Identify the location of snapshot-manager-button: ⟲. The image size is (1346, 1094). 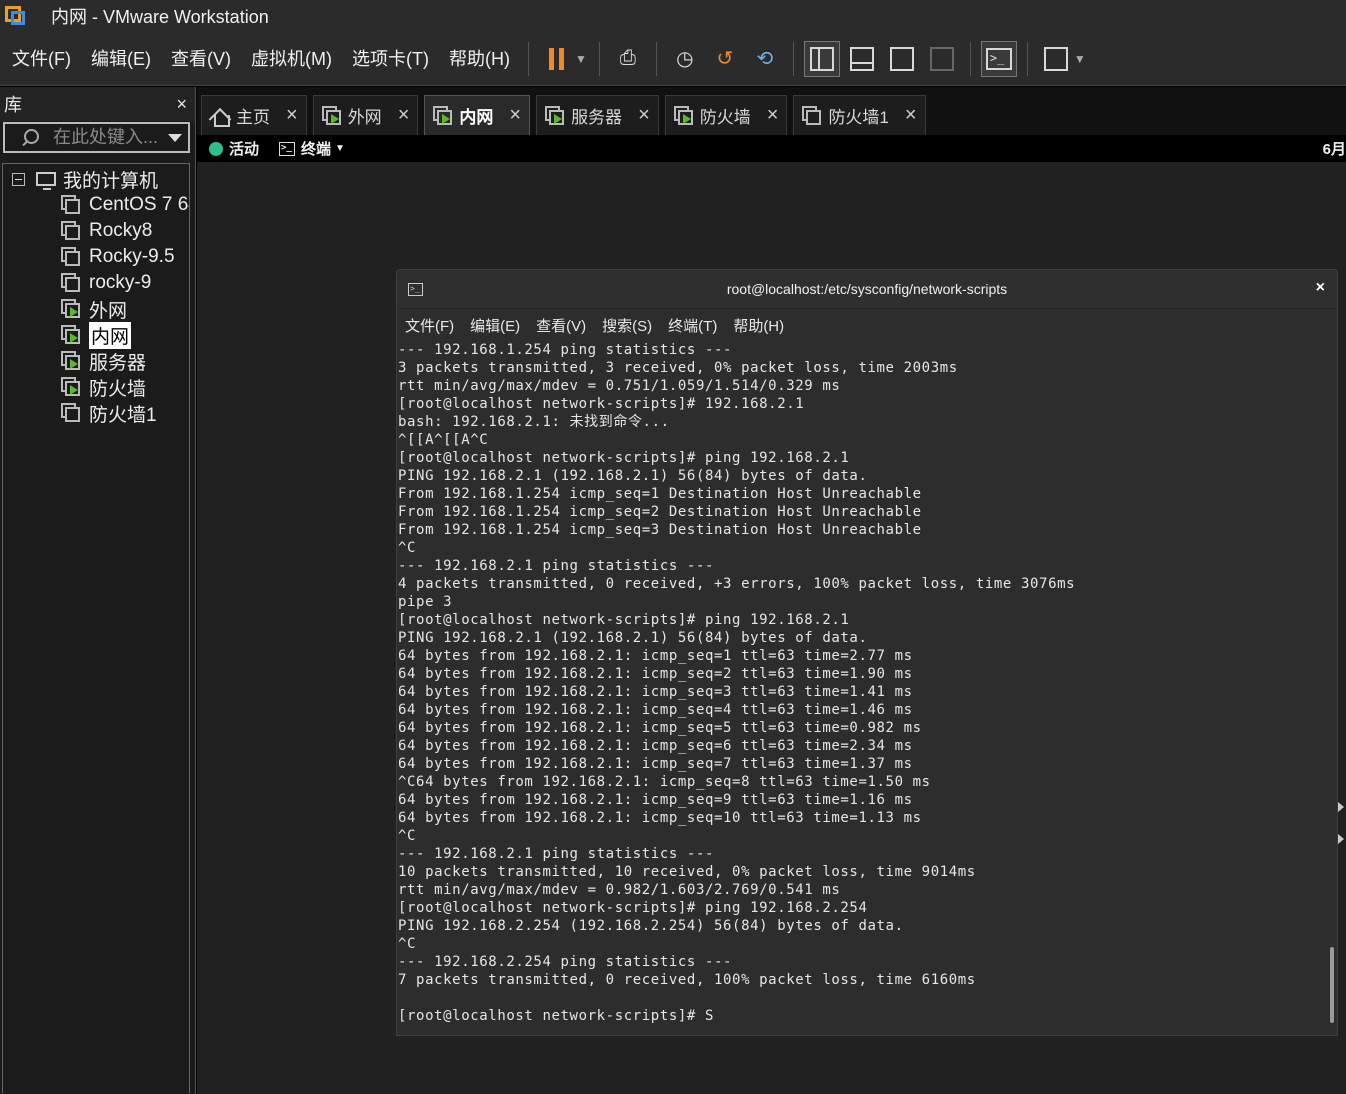
(765, 59).